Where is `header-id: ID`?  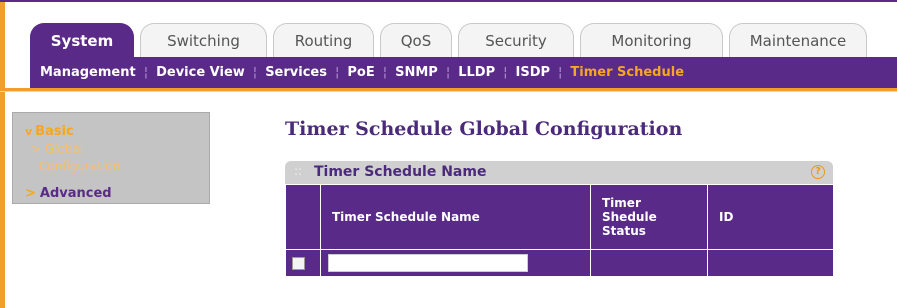
header-id: ID is located at coordinates (770, 217).